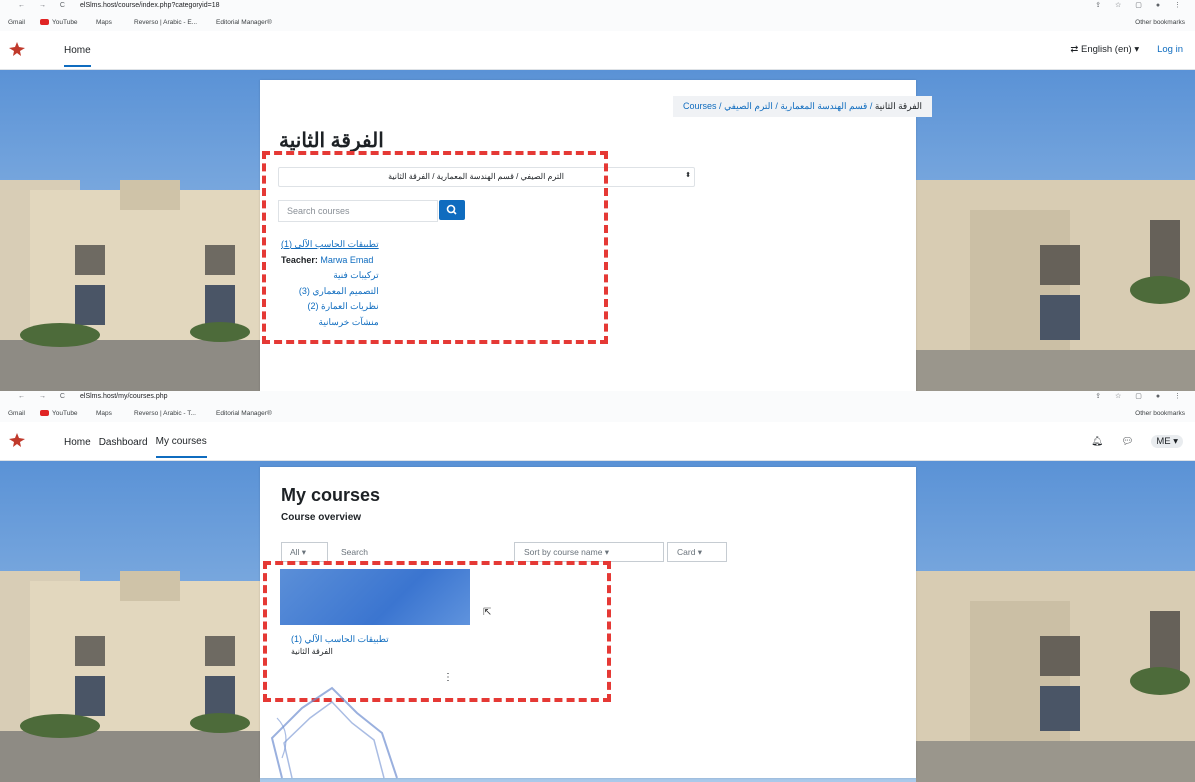  Describe the element at coordinates (690, 552) in the screenshot. I see `view-label: Card ▾` at that location.